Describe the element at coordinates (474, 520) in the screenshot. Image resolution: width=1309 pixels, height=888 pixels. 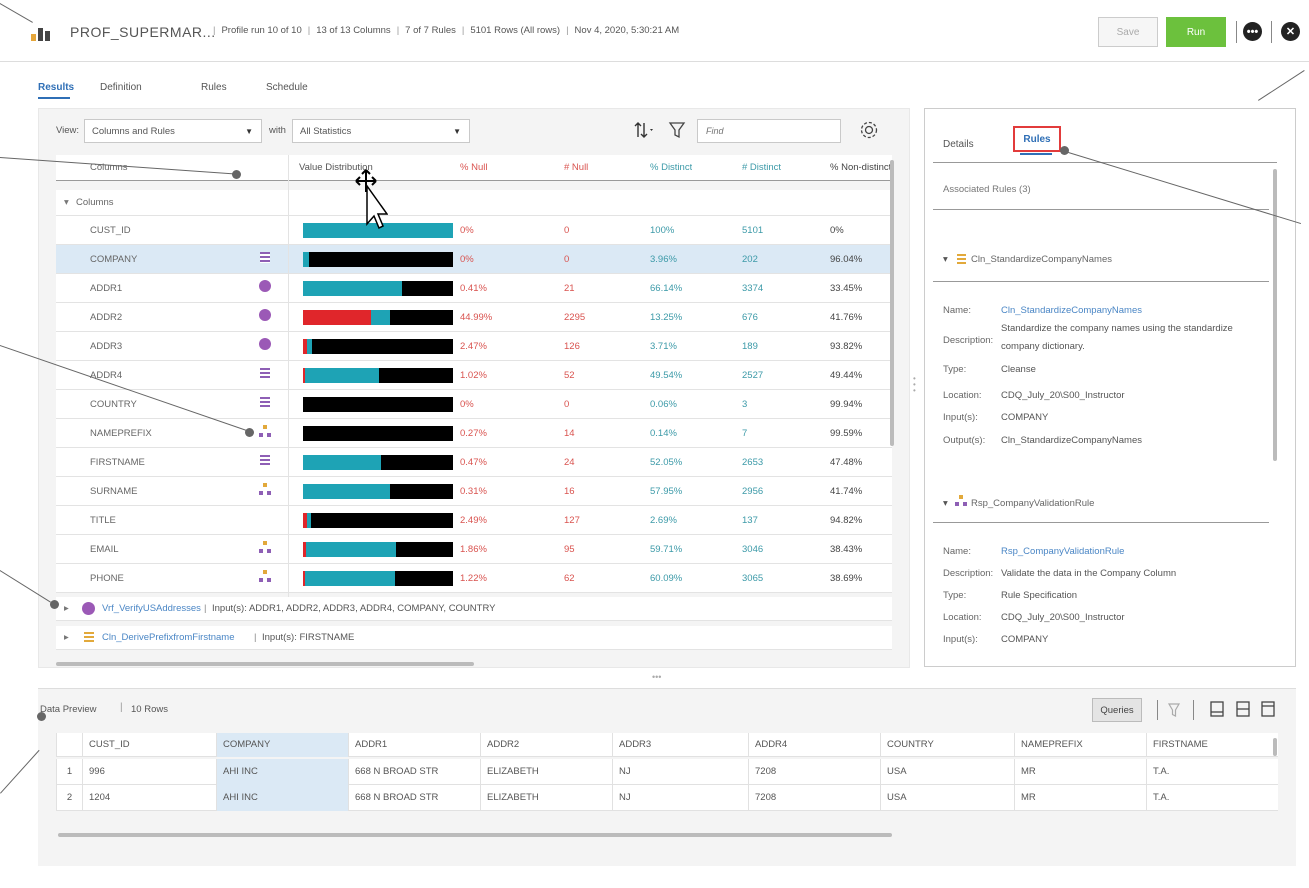
I see `grid-row: TITLE 2.49% 127 2.69% 137 94.82%` at that location.